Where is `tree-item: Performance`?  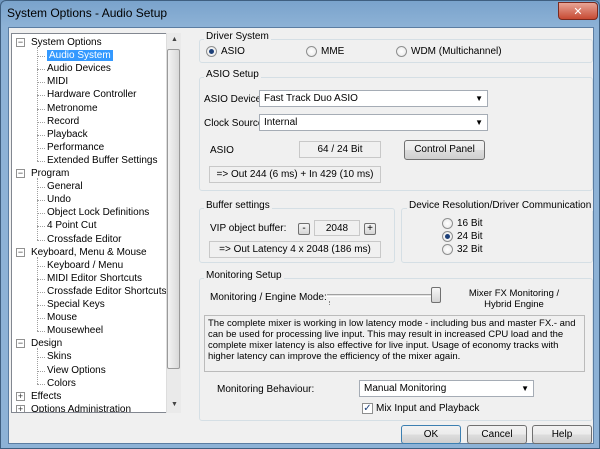 tree-item: Performance is located at coordinates (75, 147).